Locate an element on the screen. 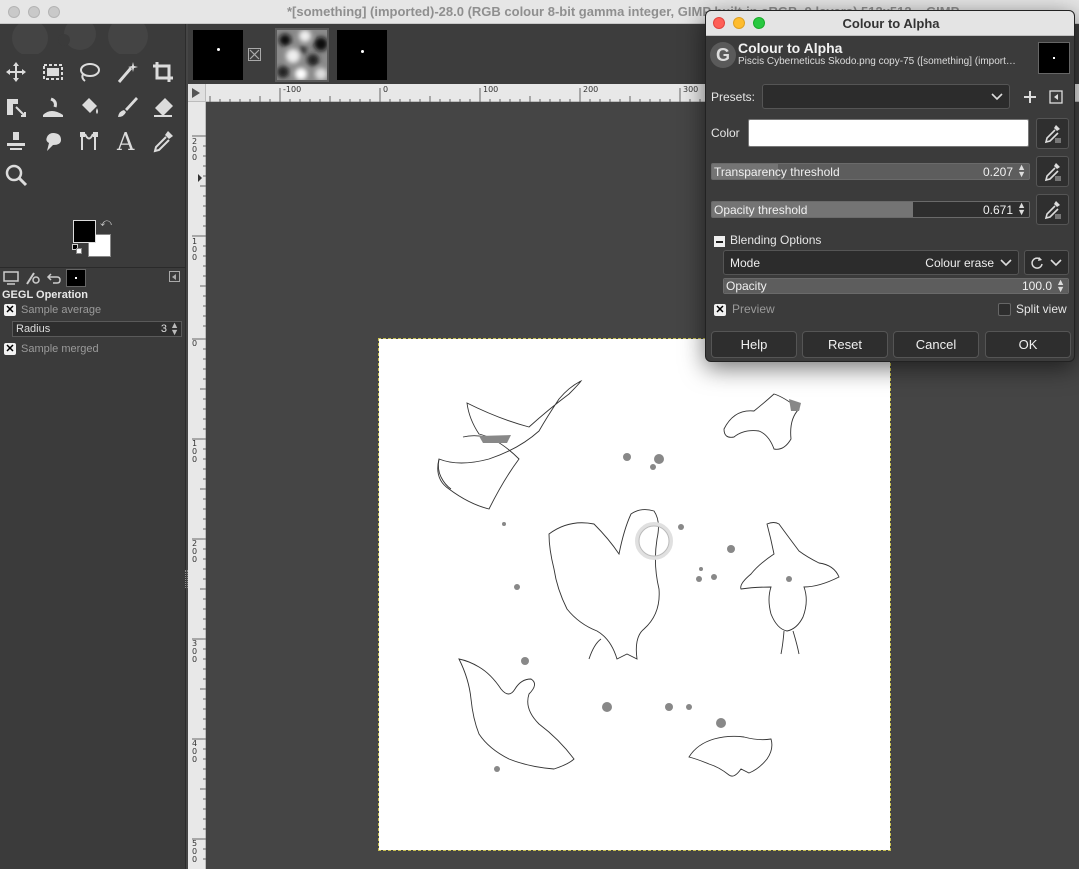  opacity-threshold-spin-icon: ▲ ▼ is located at coordinates (1021, 209).